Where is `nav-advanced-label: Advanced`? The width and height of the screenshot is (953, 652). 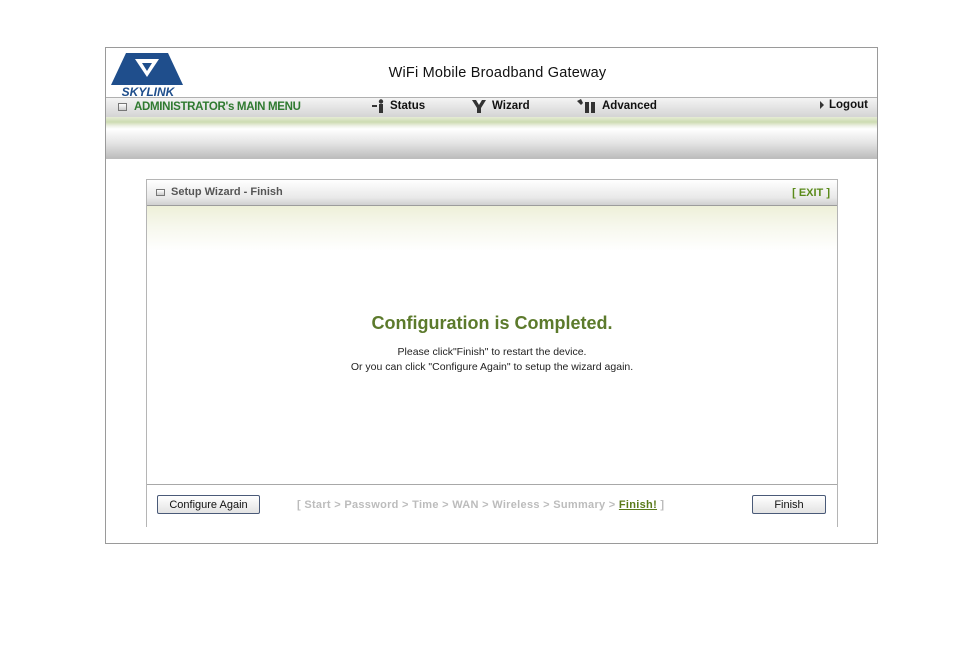 nav-advanced-label: Advanced is located at coordinates (629, 106).